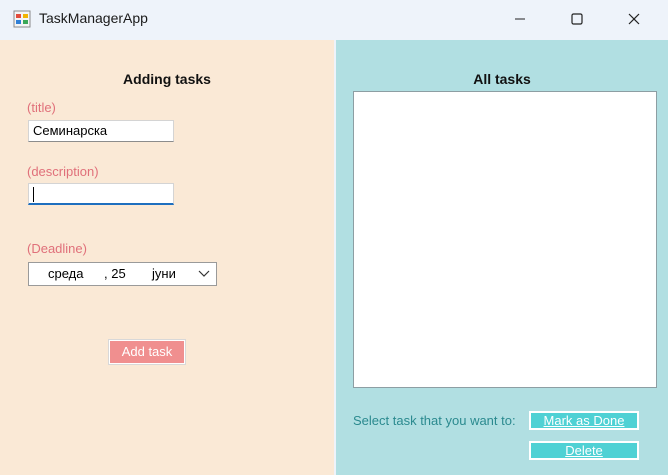 This screenshot has width=668, height=475. I want to click on maximize-button, so click(577, 19).